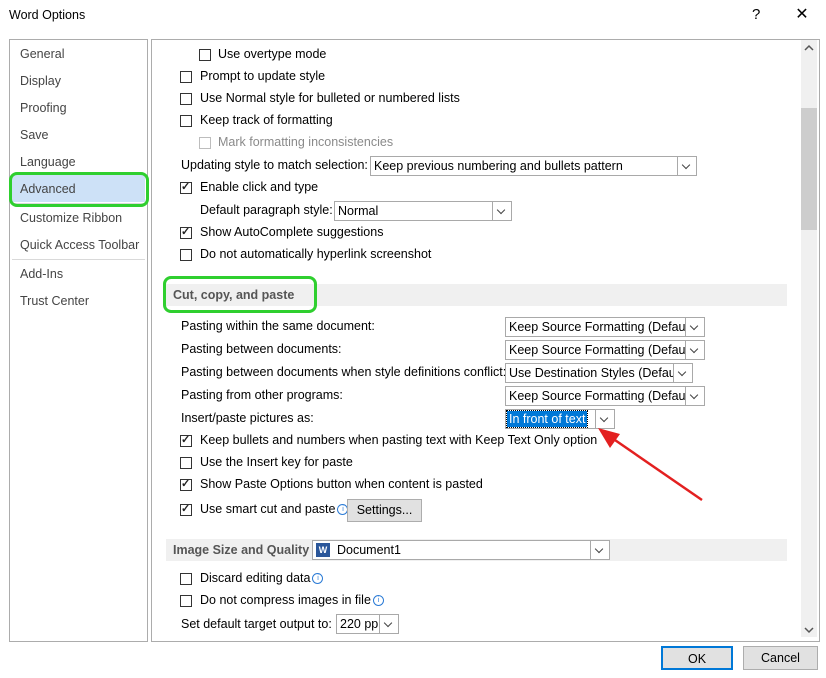  What do you see at coordinates (186, 601) in the screenshot?
I see `no-compress-checkbox` at bounding box center [186, 601].